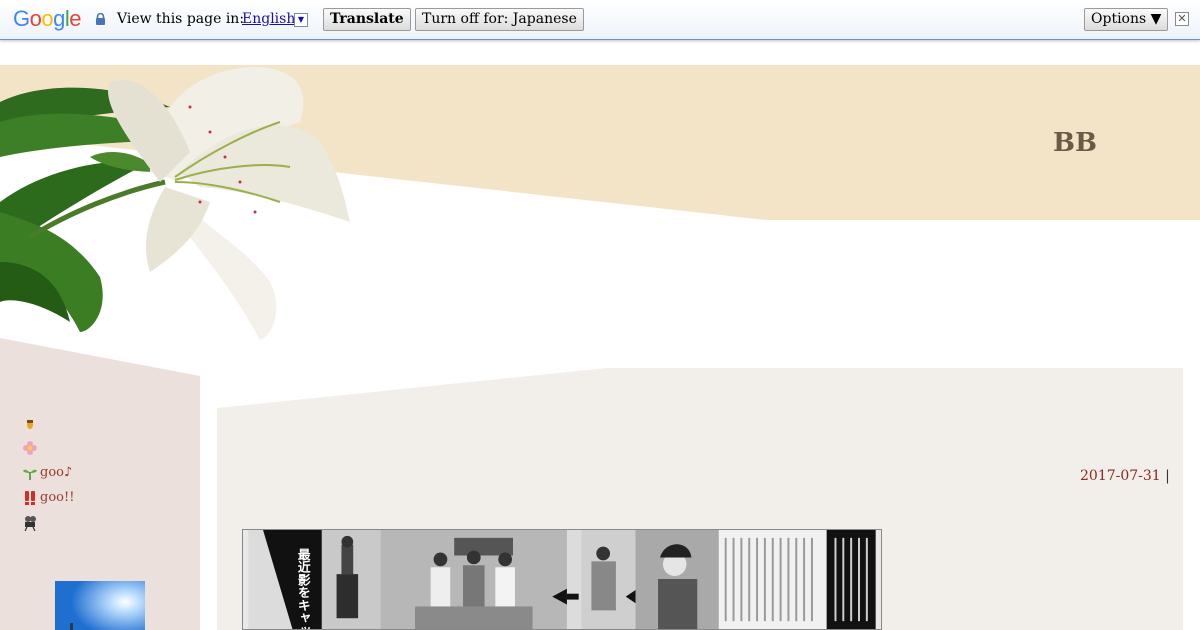 Image resolution: width=1200 pixels, height=630 pixels. I want to click on sprout-icon, so click(30, 474).